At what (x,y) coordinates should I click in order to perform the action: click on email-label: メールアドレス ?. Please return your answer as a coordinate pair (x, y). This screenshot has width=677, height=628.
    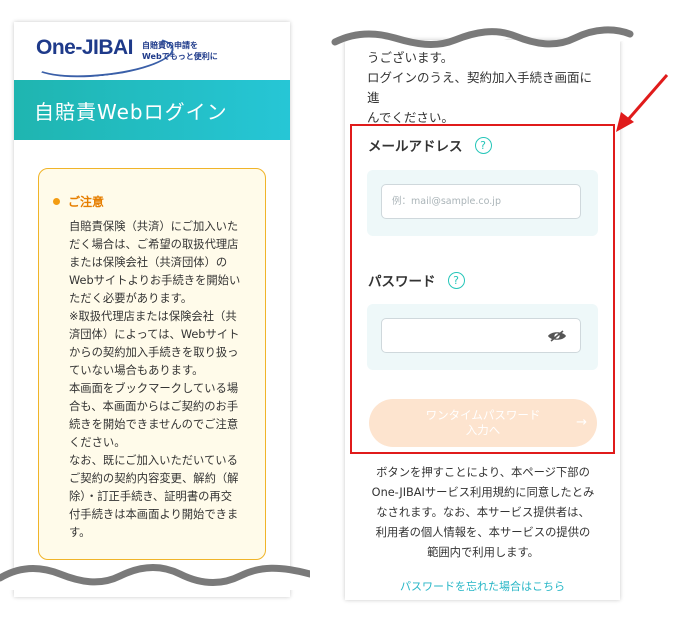
    Looking at the image, I should click on (430, 145).